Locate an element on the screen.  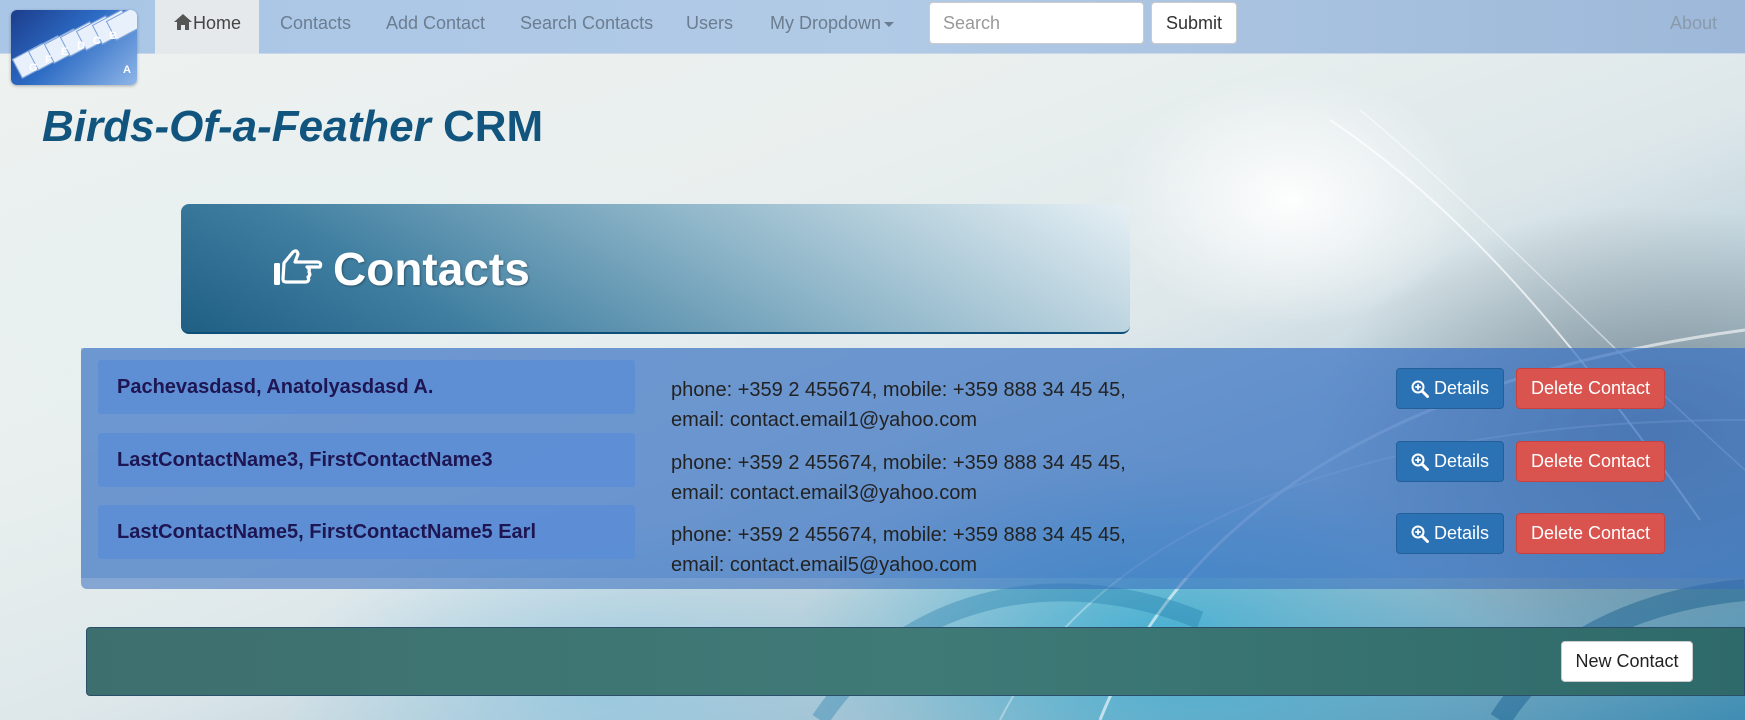
nav-add-contact: Add Contact is located at coordinates (435, 27).